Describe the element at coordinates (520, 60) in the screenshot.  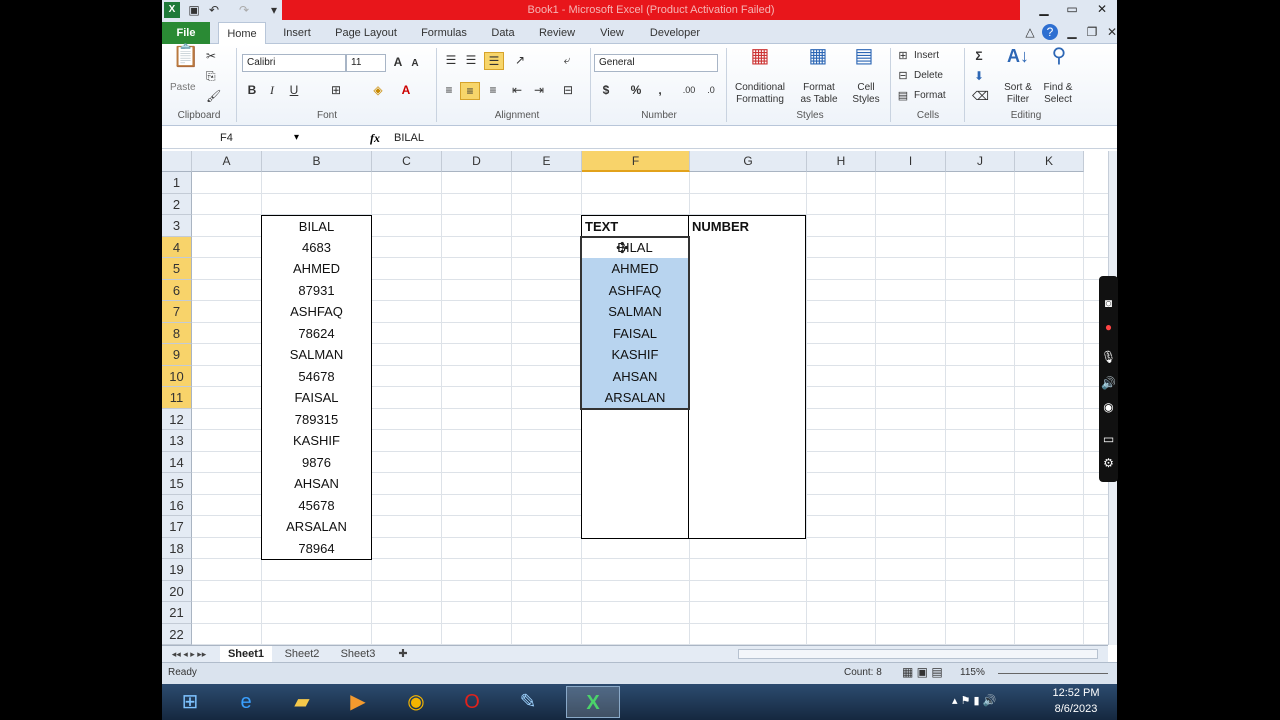
I see `orientation-icon: ↗` at that location.